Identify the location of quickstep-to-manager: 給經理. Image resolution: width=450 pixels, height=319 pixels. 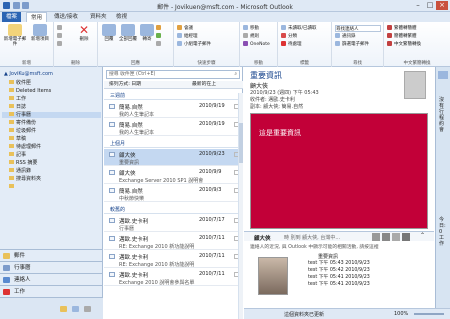
(187, 36).